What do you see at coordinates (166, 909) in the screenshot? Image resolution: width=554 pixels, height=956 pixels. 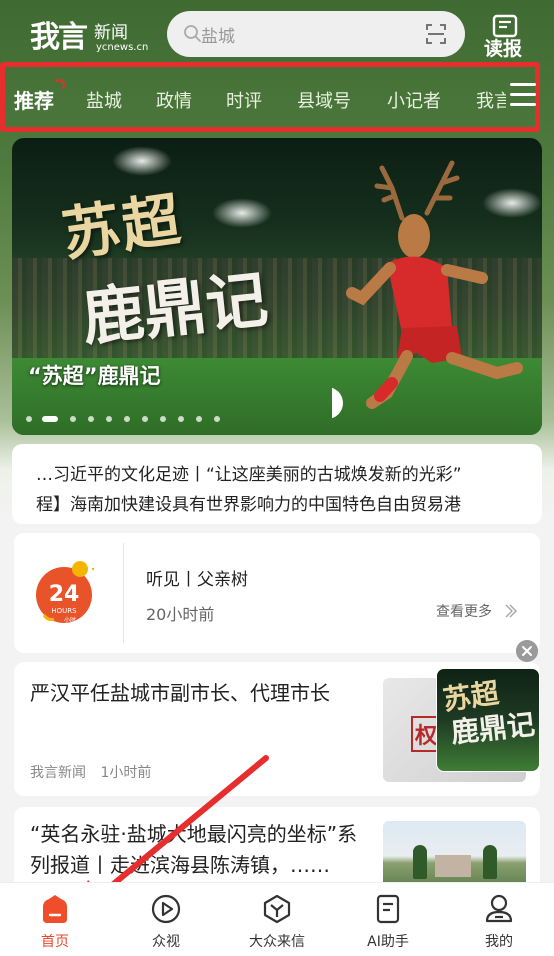 I see `play-icon` at bounding box center [166, 909].